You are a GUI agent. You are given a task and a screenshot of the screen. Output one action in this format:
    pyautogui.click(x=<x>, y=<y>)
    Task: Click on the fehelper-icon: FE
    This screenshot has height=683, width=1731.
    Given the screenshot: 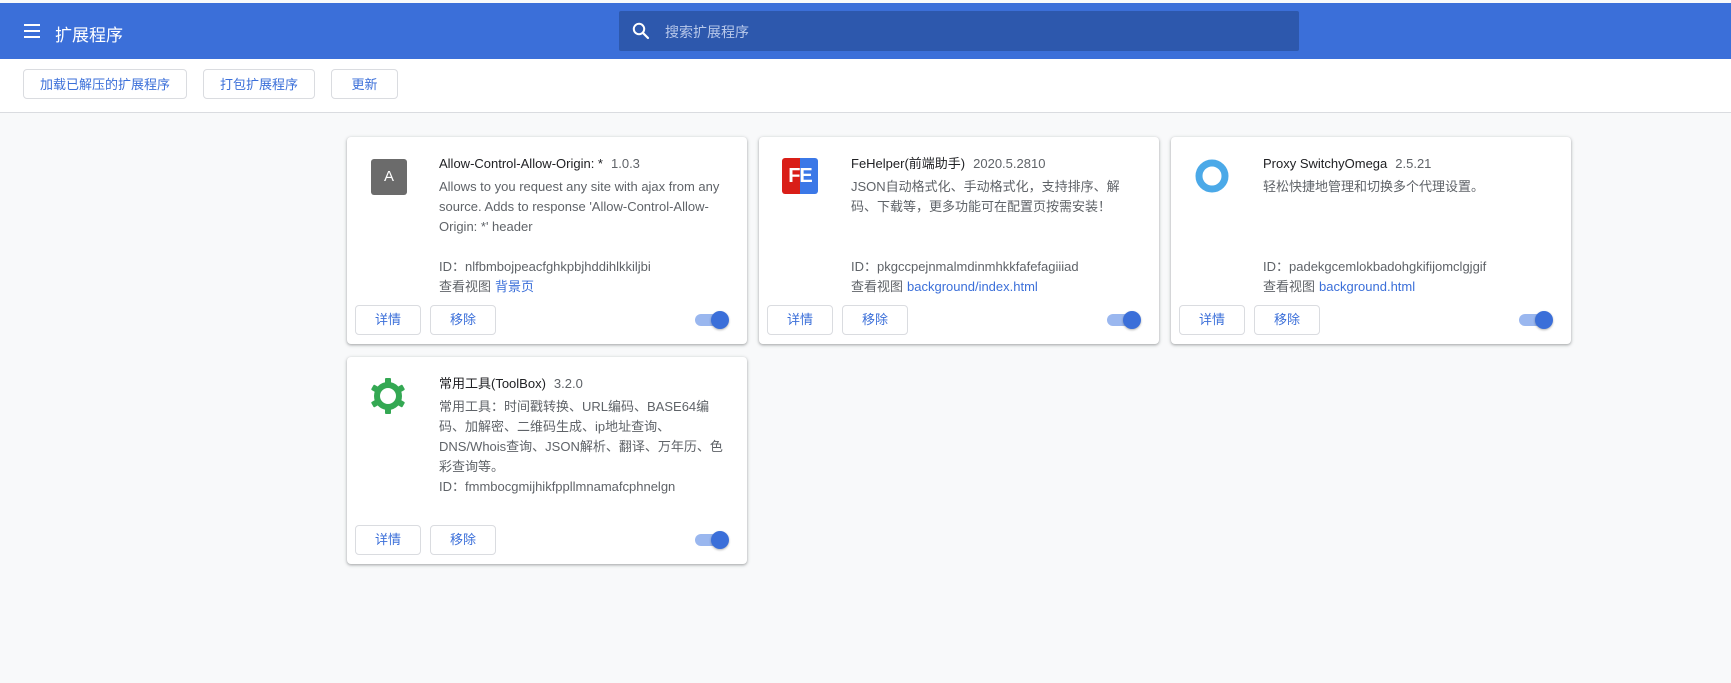 What is the action you would take?
    pyautogui.click(x=800, y=176)
    